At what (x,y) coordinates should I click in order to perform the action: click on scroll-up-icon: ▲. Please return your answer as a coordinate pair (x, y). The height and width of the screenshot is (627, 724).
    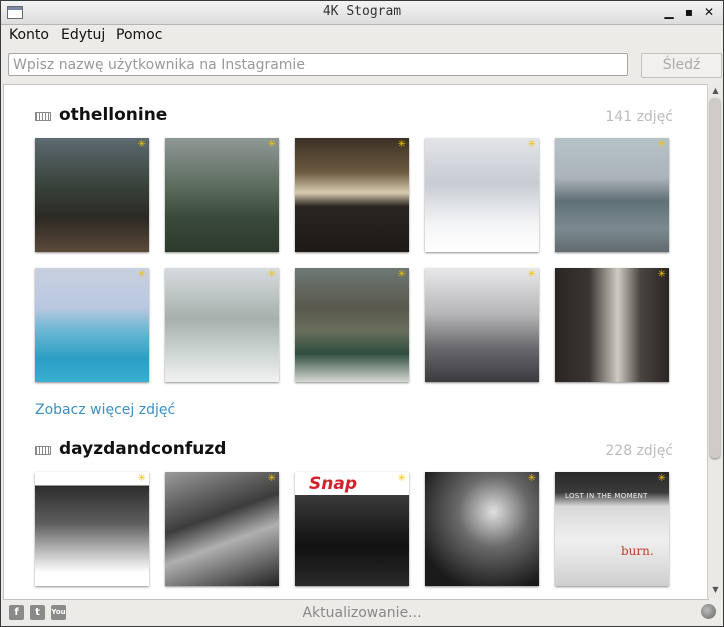
    Looking at the image, I should click on (715, 91).